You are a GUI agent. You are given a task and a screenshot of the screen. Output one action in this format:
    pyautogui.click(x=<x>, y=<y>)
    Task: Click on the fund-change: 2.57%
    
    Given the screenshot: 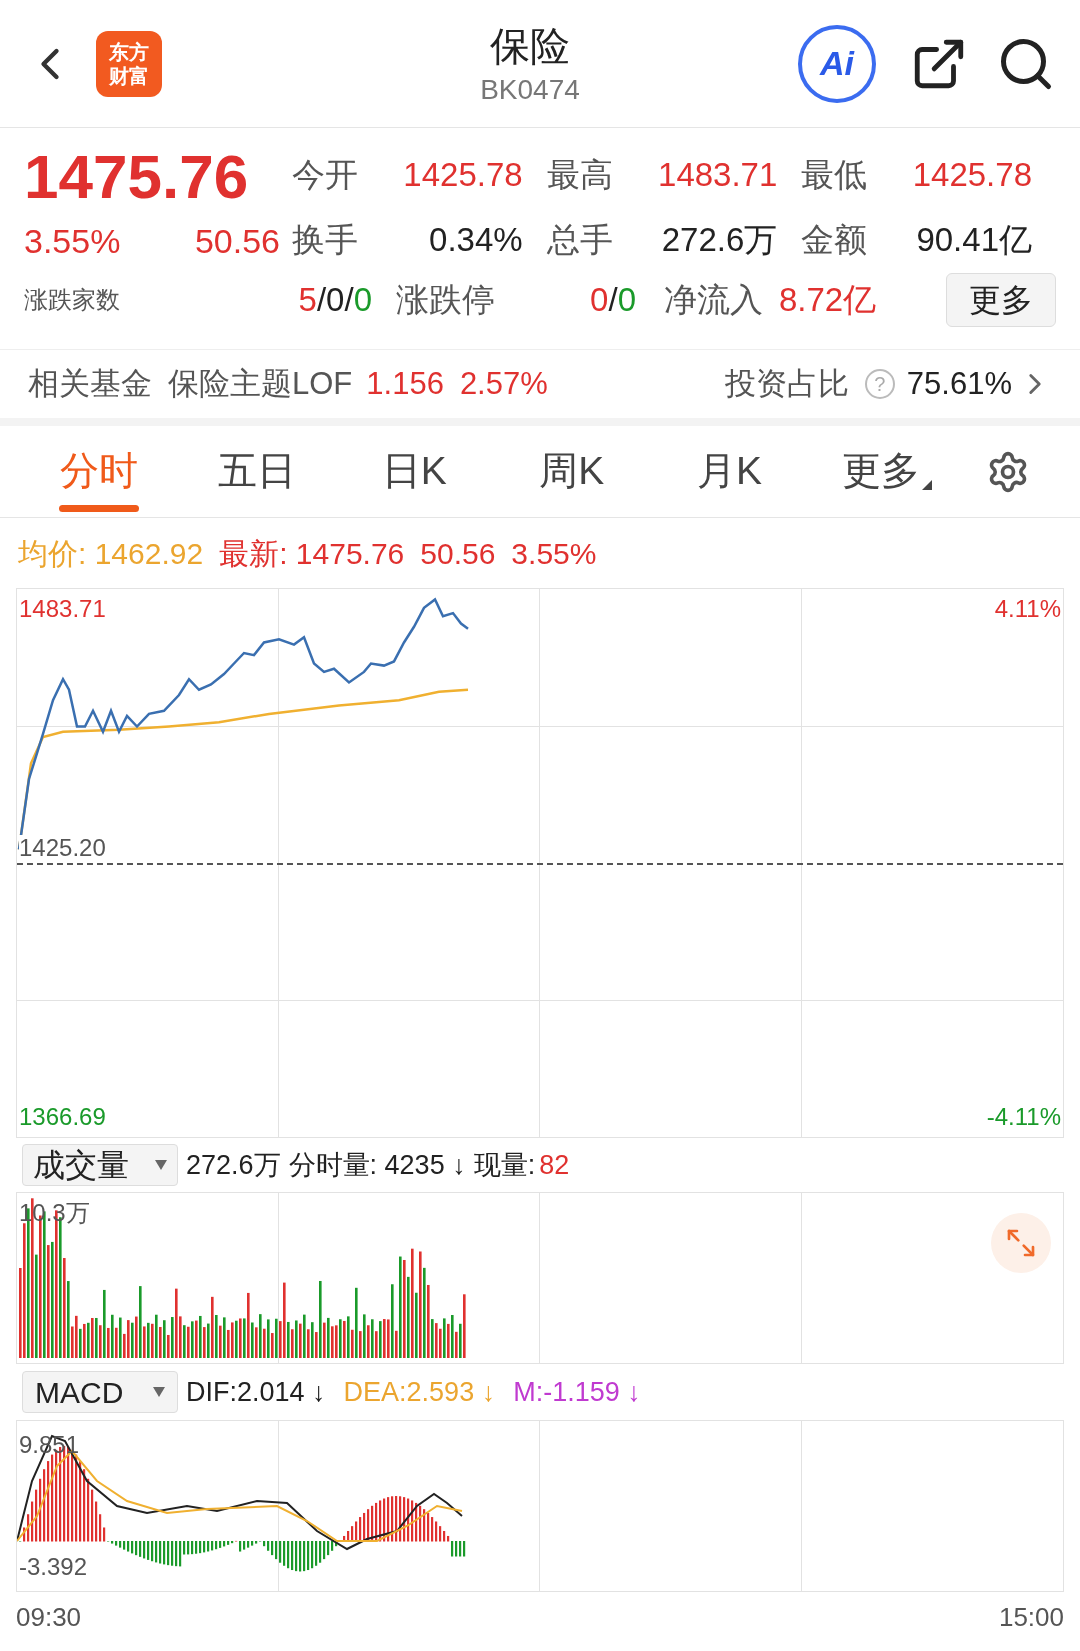 What is the action you would take?
    pyautogui.click(x=503, y=383)
    